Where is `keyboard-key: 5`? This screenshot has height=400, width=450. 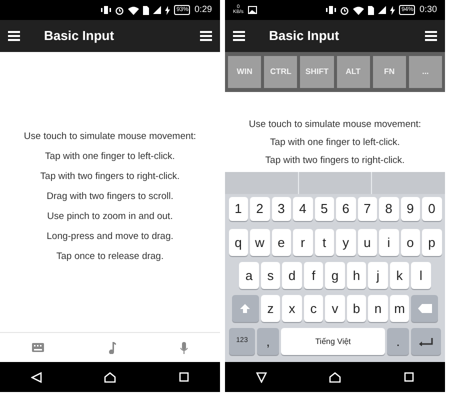 keyboard-key: 5 is located at coordinates (324, 209).